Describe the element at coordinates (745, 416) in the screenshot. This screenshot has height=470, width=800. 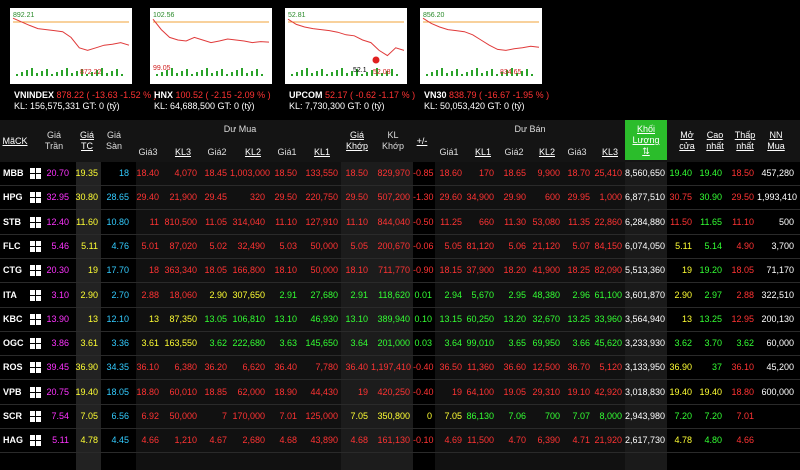
I see `cell-thap: 7.01` at that location.